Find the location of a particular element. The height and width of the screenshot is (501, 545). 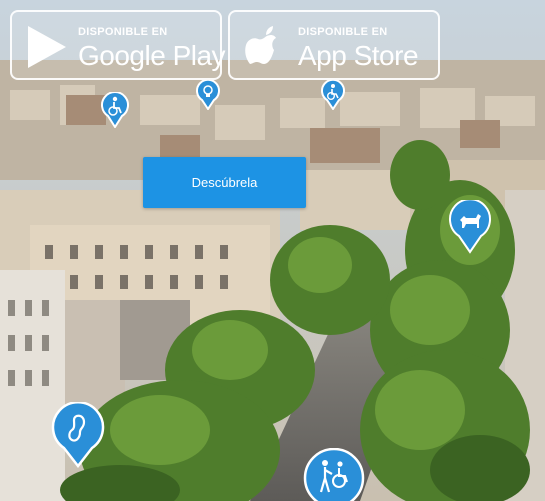

pin-wheelchair-companion is located at coordinates (334, 474).